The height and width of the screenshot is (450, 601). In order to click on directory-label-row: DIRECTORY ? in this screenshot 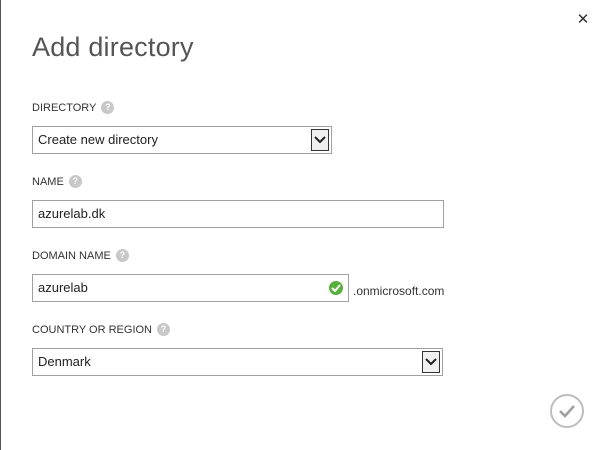, I will do `click(73, 107)`.